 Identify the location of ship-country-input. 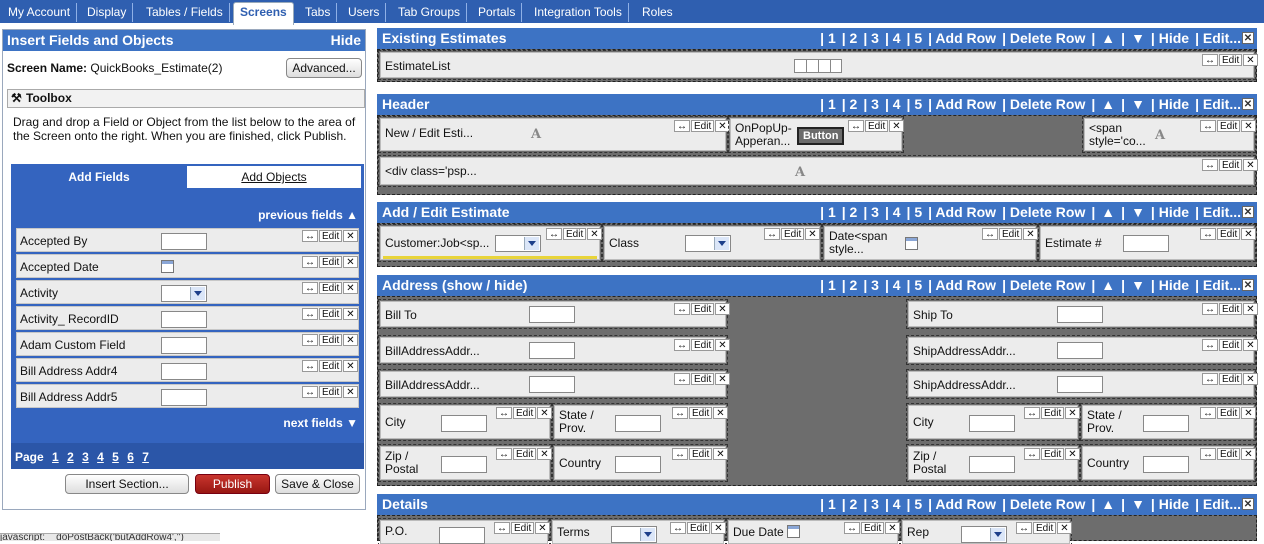
(1166, 464).